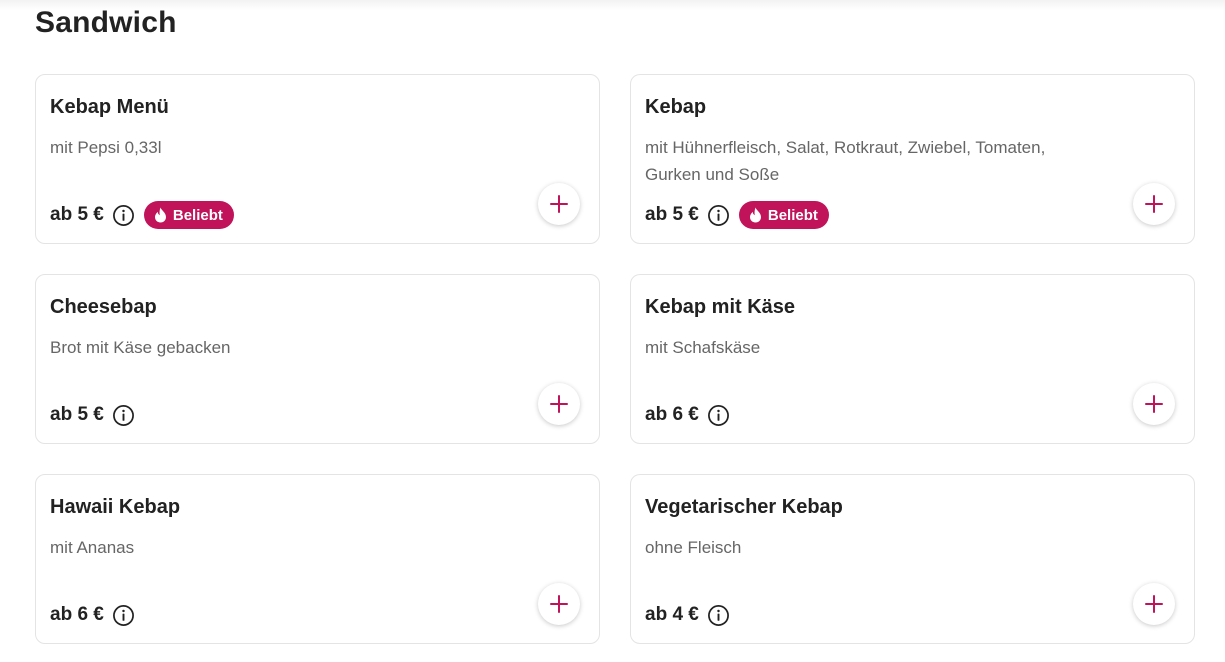  I want to click on product-card-vegetarischer-kebap: Vegetarischer Kebap ohne Fleisch ab 4 €, so click(912, 559).